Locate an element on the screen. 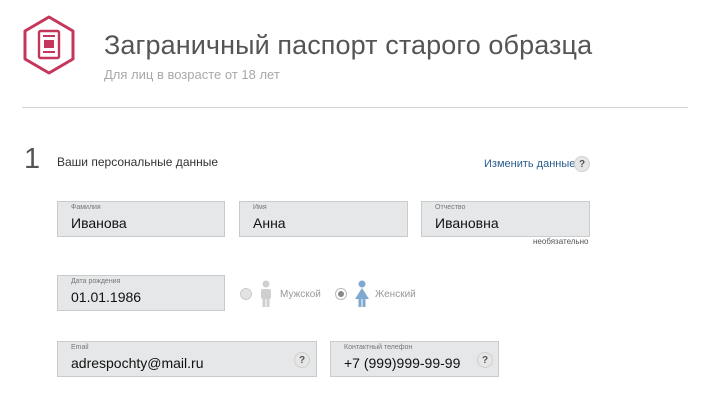  page-title: Заграничный паспорт старого образца is located at coordinates (348, 45).